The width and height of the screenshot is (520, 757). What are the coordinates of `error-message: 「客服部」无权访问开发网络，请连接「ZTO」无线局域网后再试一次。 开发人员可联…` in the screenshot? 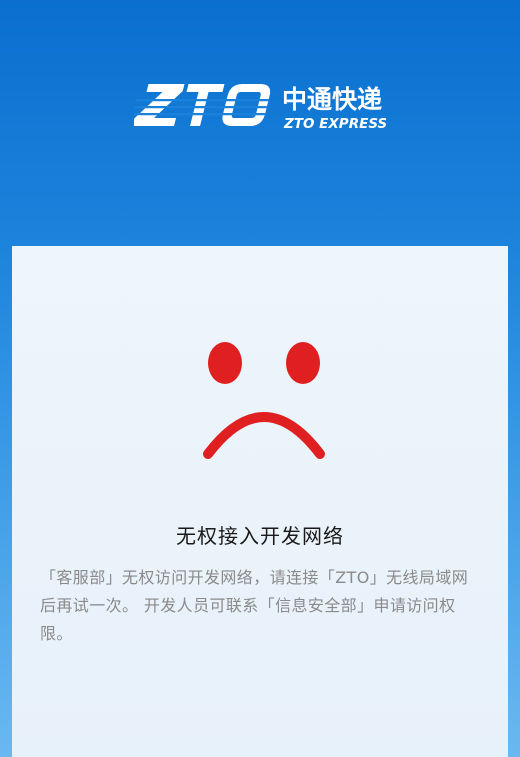 It's located at (254, 605).